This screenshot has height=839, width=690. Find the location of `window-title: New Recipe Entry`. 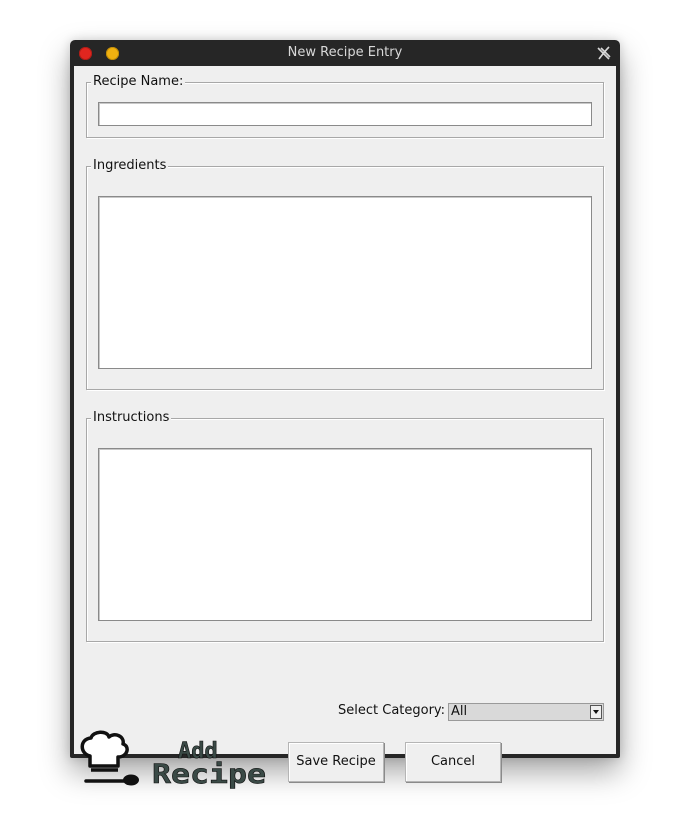

window-title: New Recipe Entry is located at coordinates (345, 52).